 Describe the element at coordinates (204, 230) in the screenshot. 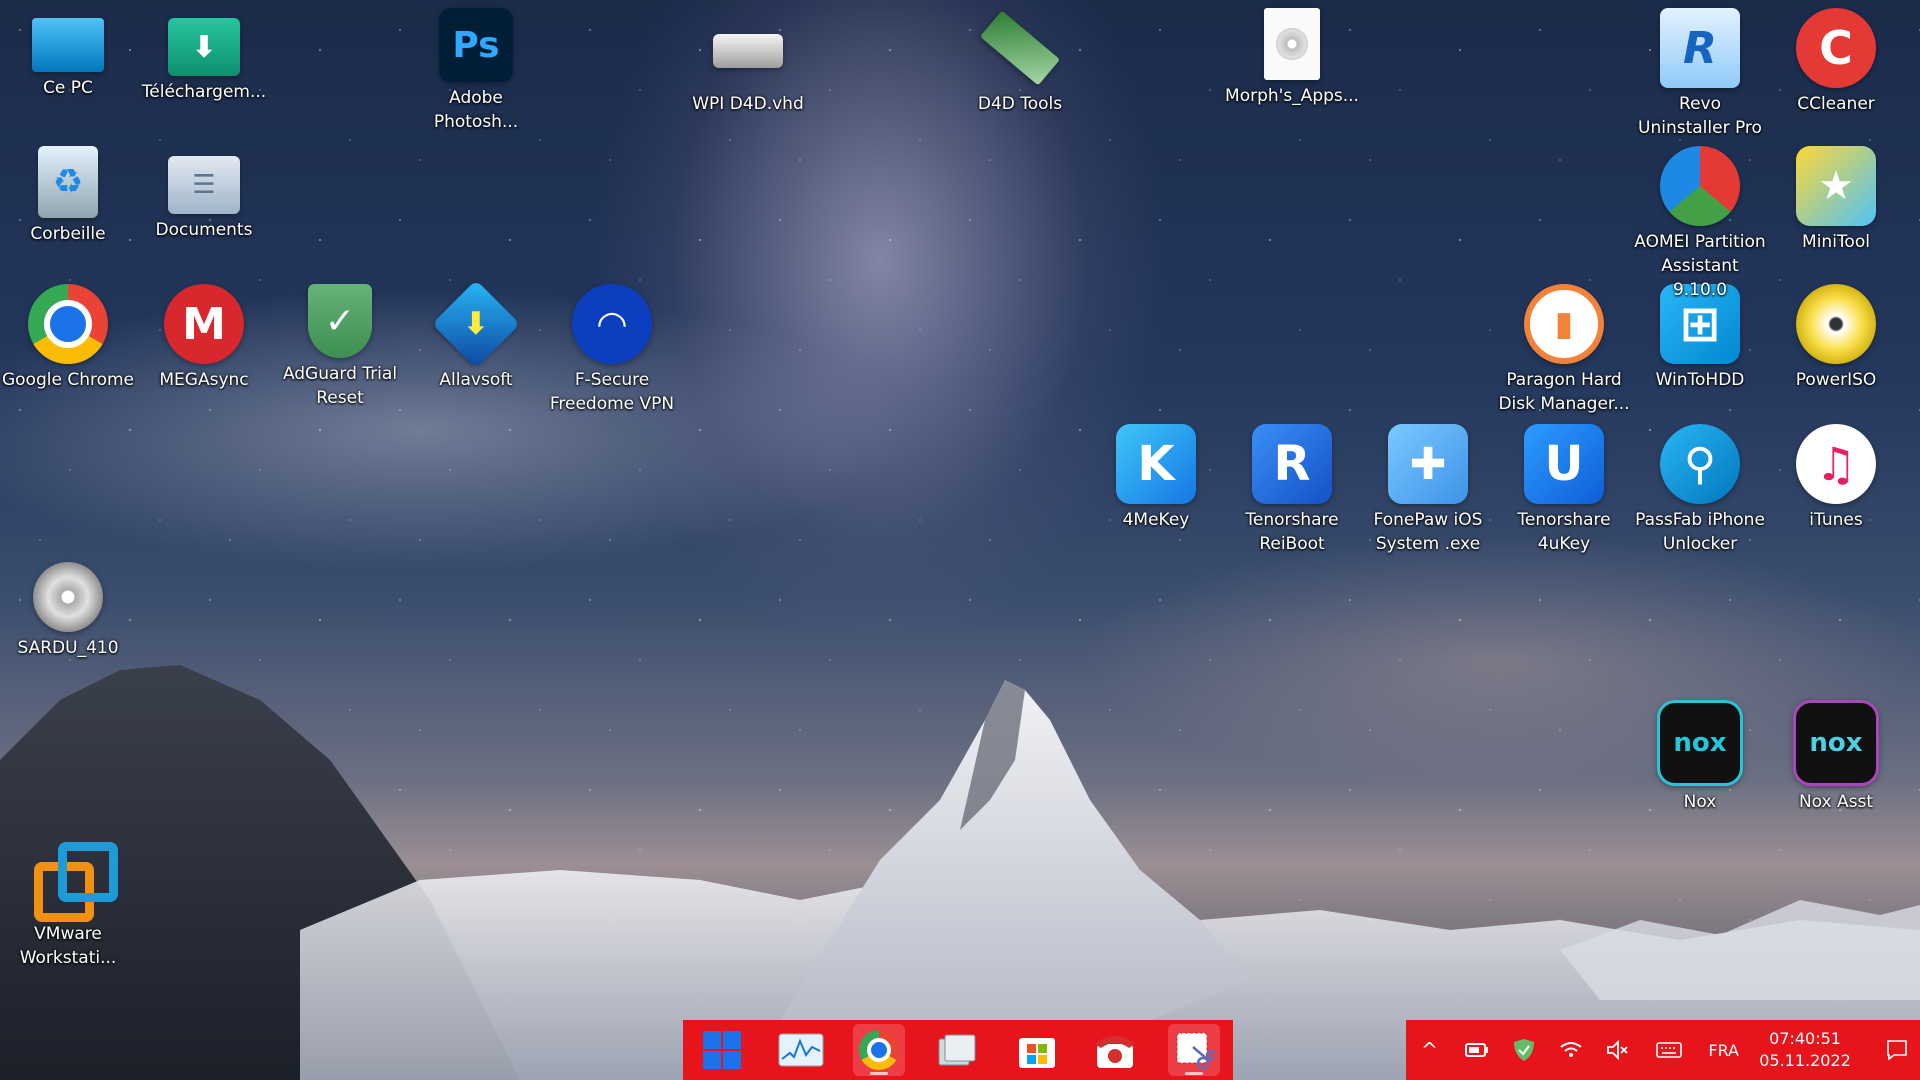

I see `desktop-icon-label: Documents` at that location.